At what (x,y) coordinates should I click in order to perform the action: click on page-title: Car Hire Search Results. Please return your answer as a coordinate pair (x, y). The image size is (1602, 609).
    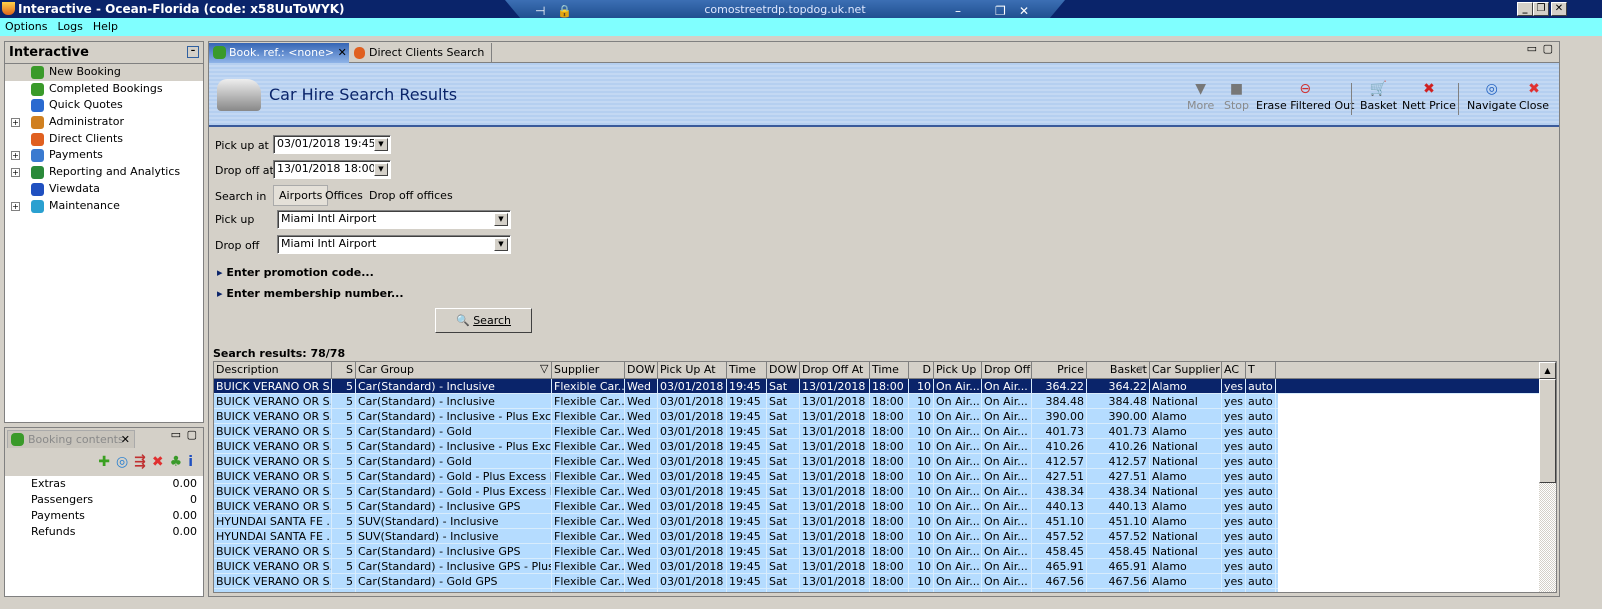
    Looking at the image, I should click on (363, 94).